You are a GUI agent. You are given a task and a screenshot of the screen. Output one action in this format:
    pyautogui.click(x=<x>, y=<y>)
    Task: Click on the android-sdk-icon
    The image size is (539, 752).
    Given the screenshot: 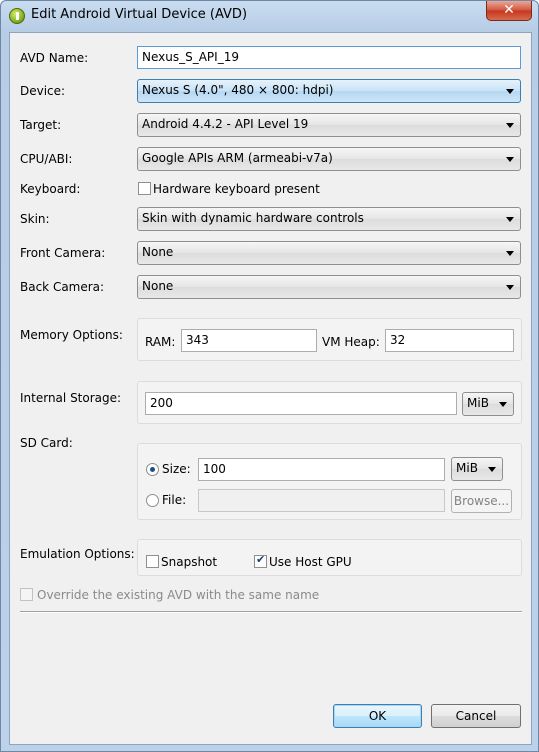 What is the action you would take?
    pyautogui.click(x=17, y=16)
    